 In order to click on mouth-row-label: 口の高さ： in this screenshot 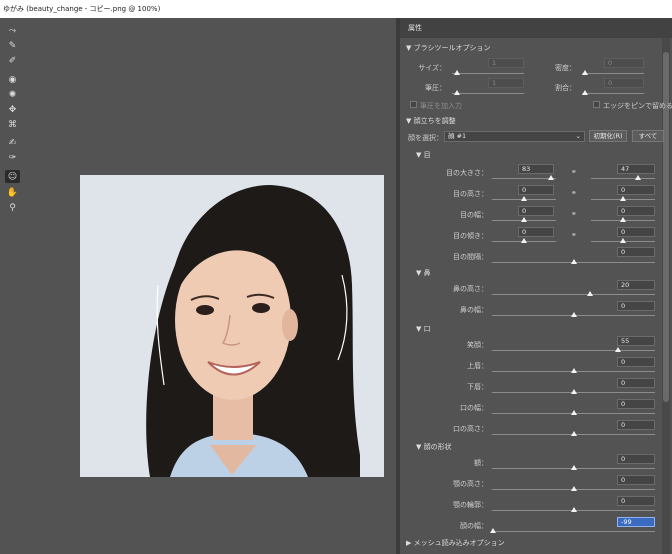, I will do `click(470, 429)`.